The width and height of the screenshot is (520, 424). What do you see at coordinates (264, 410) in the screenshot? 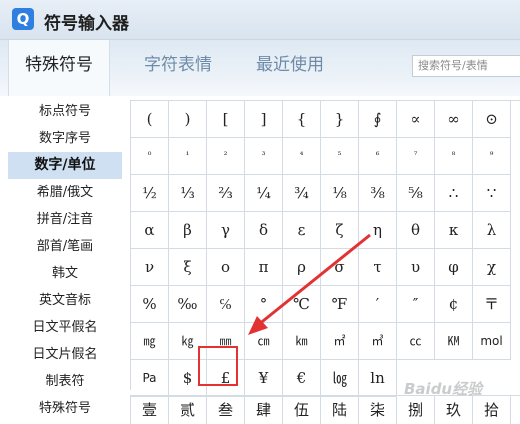
I see `symbol-cell: 肆` at bounding box center [264, 410].